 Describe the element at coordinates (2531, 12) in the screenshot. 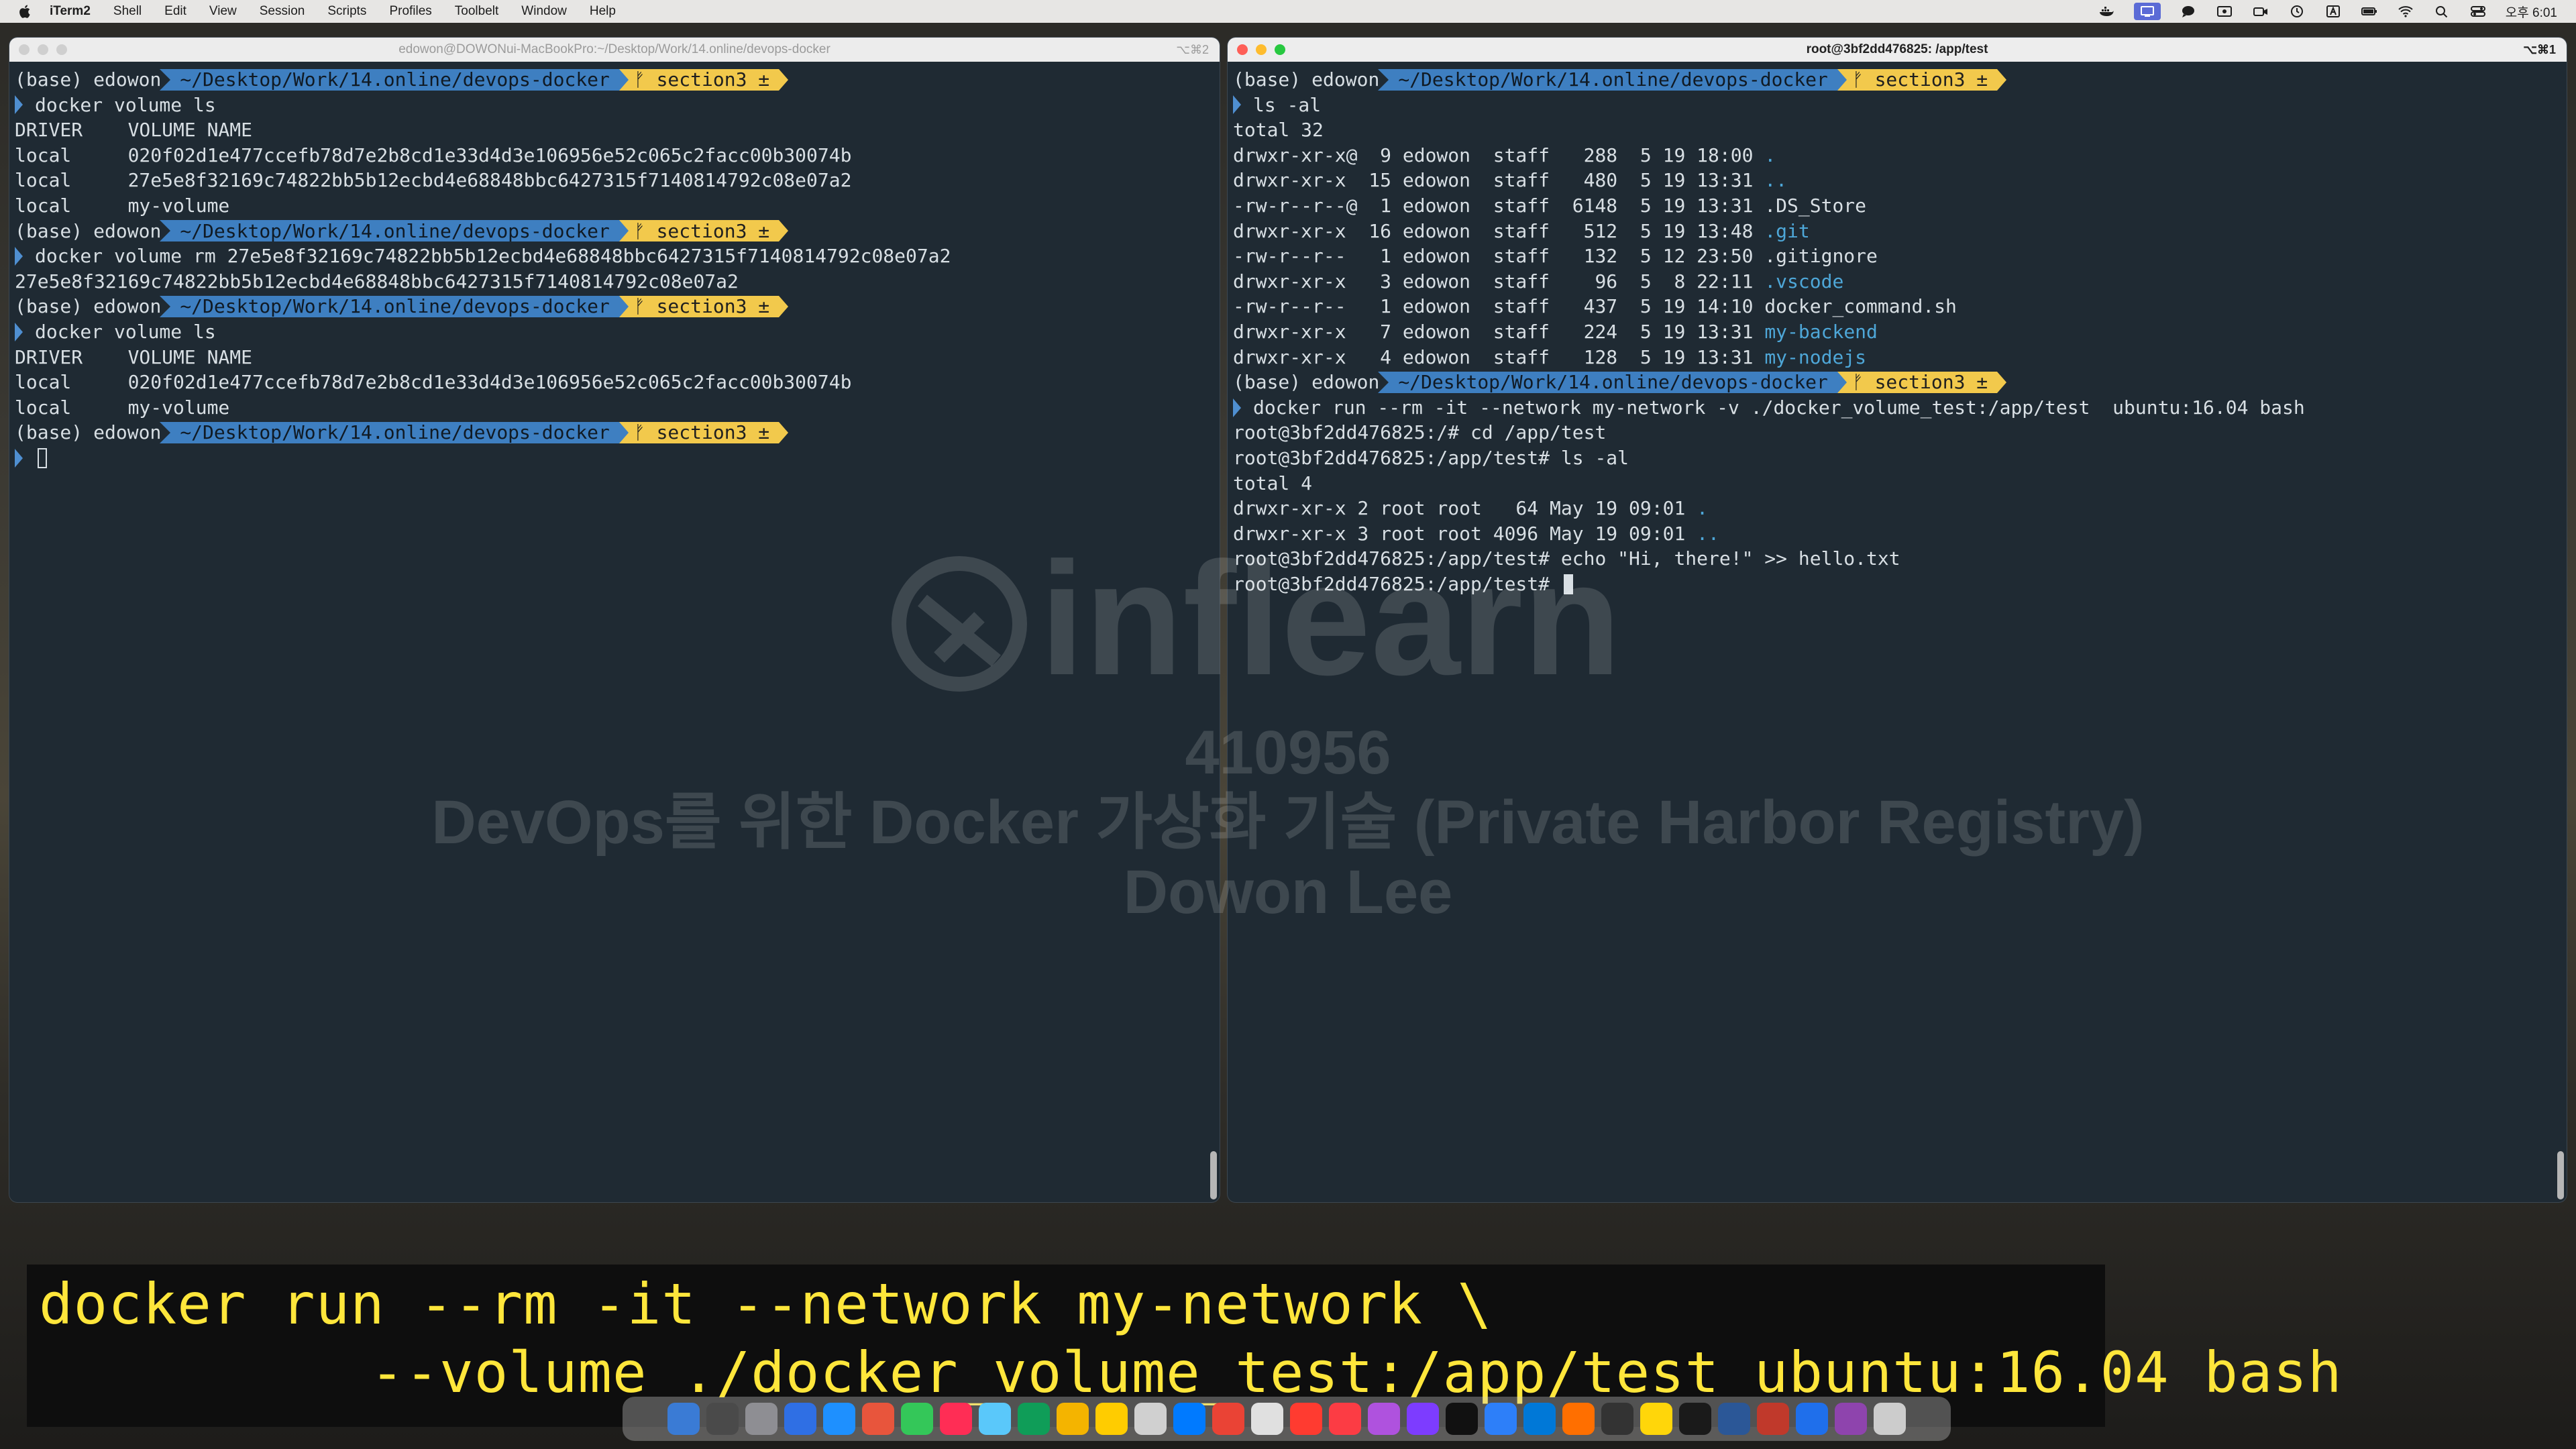

I see `menubar-clock: 오후 6:01` at that location.